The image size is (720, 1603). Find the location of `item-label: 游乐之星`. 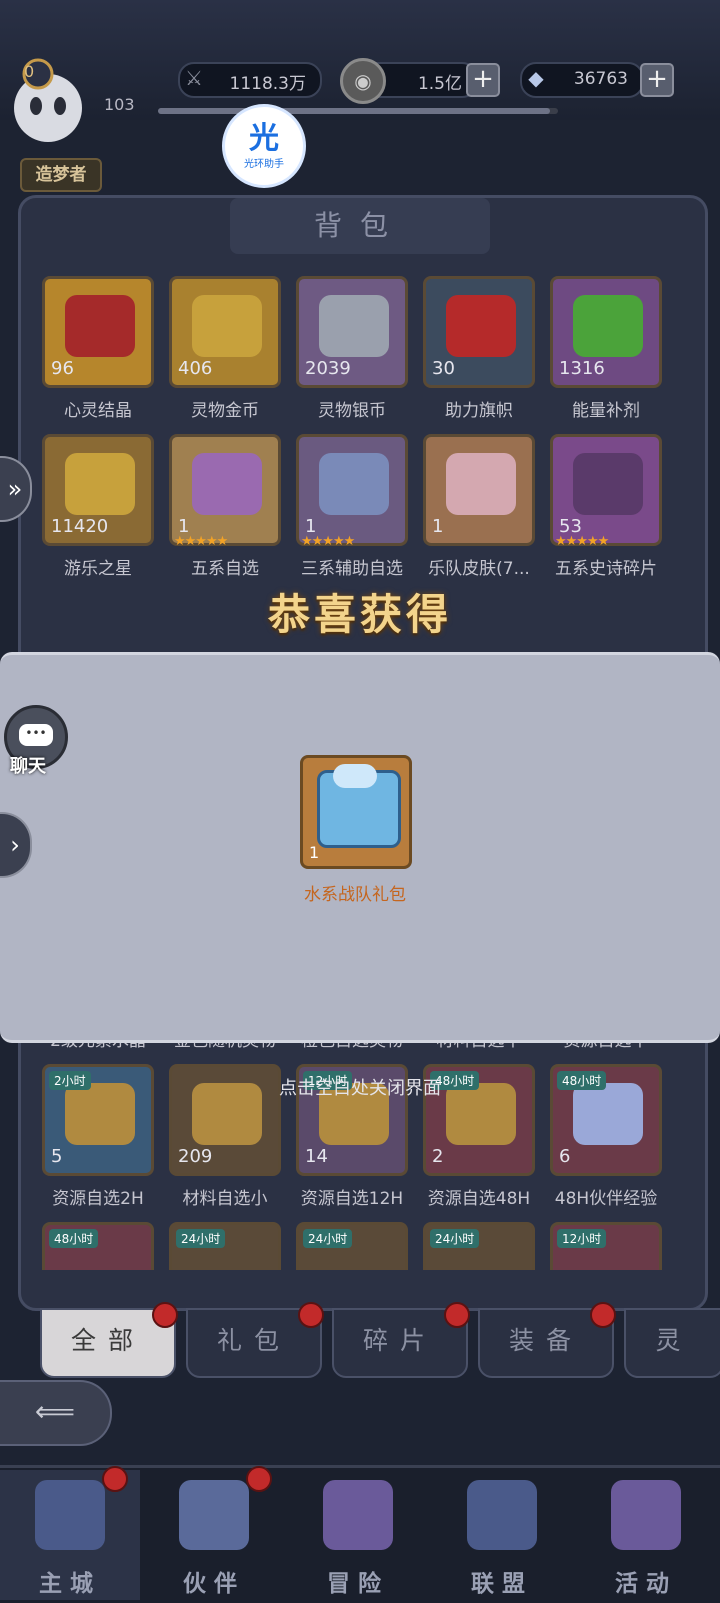

item-label: 游乐之星 is located at coordinates (98, 569).